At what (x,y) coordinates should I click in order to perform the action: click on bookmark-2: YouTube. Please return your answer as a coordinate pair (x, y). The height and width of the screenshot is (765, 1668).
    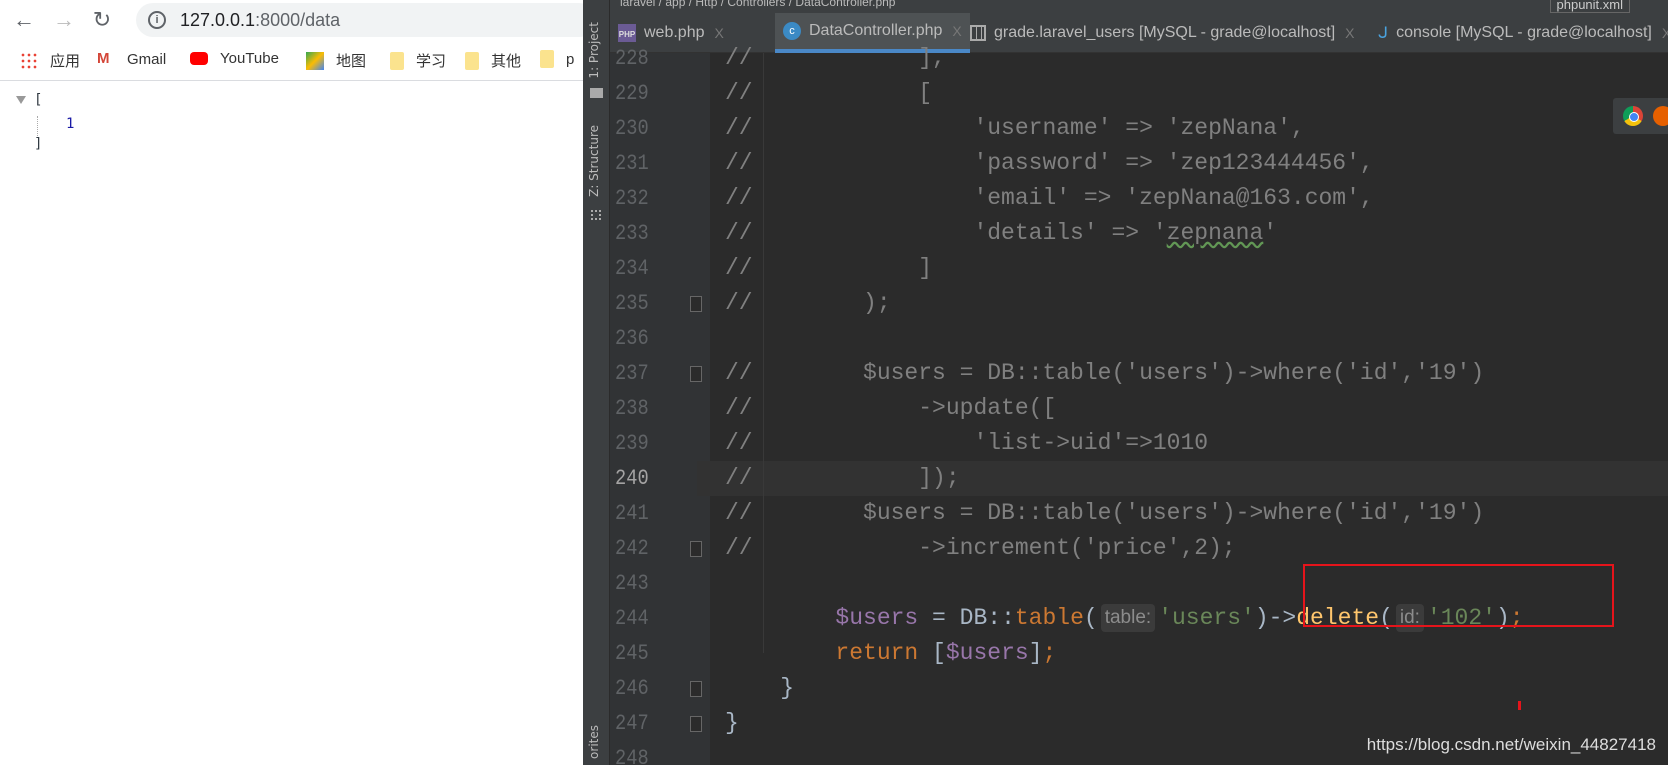
    Looking at the image, I should click on (234, 58).